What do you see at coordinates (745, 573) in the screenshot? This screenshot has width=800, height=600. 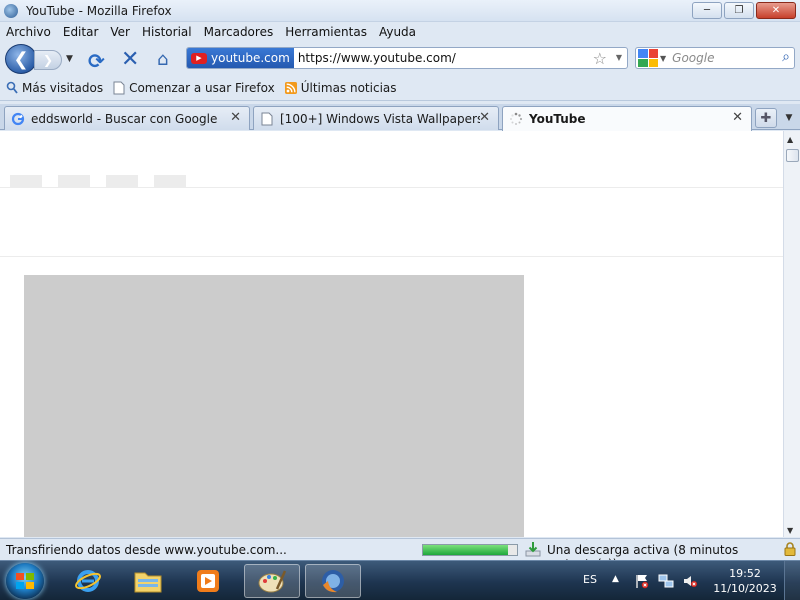 I see `clock-time: 19:52` at bounding box center [745, 573].